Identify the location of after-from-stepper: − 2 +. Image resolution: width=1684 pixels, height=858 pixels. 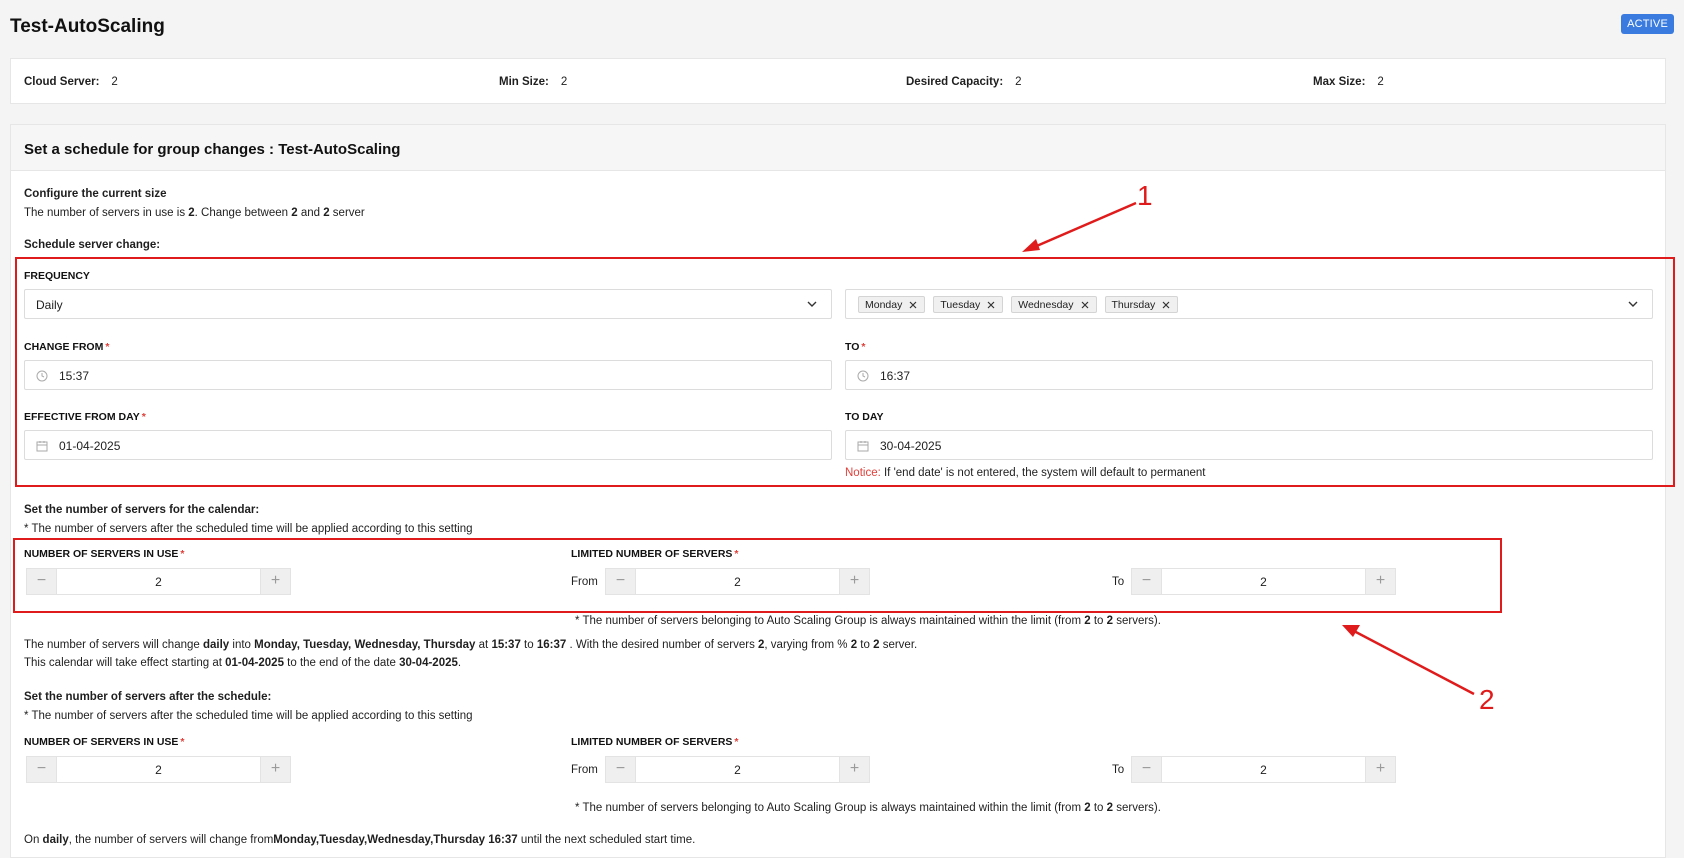
(737, 769).